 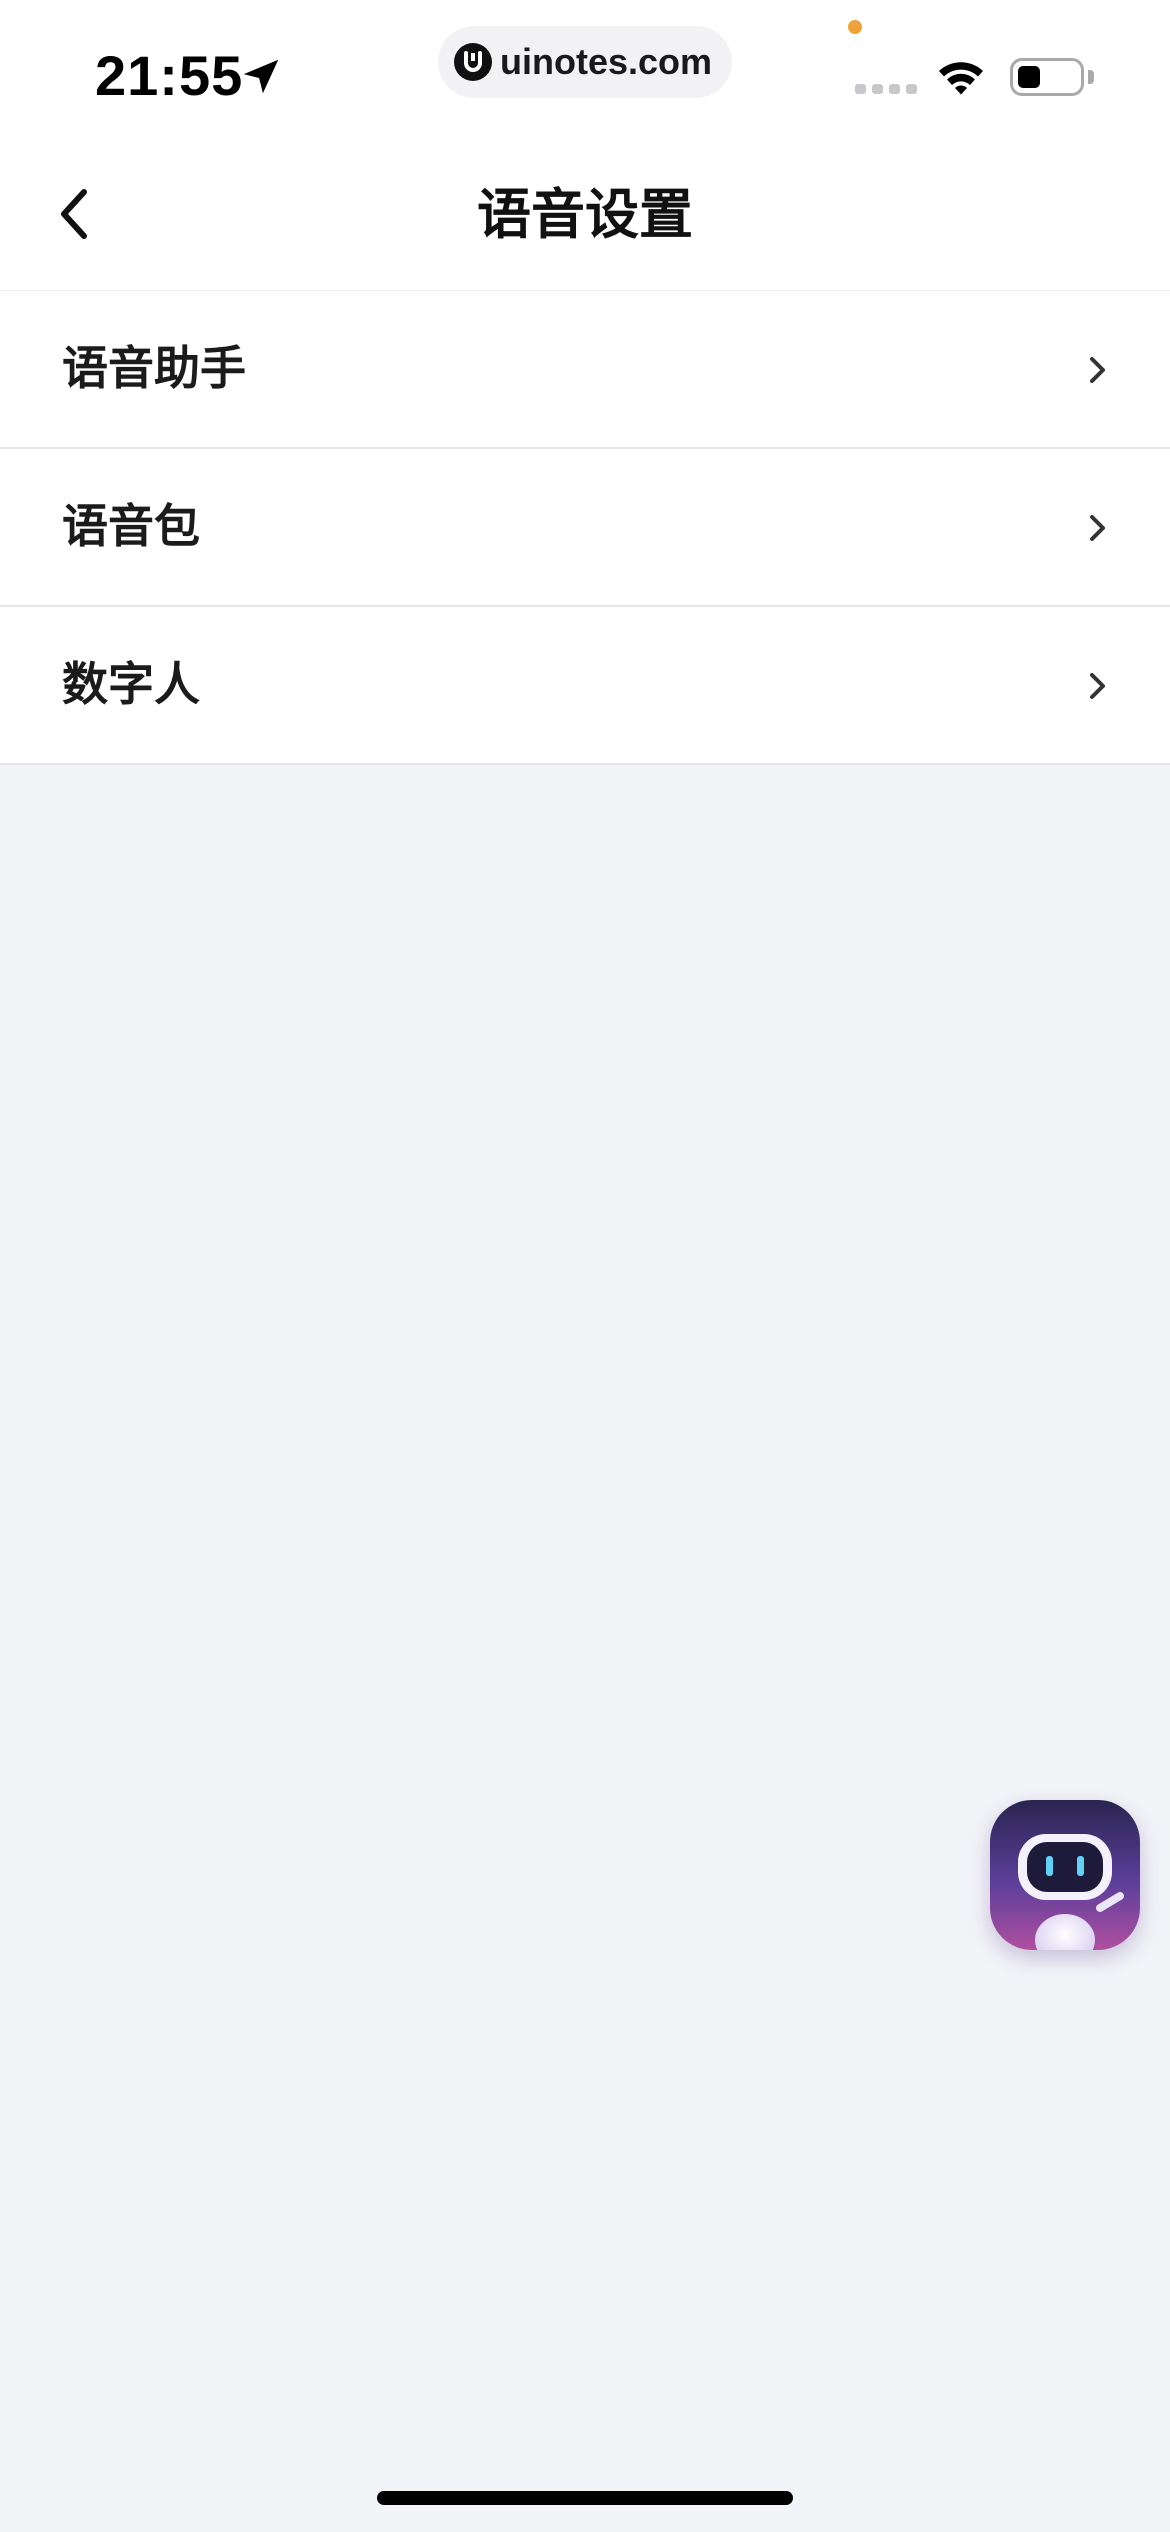 I want to click on recording-indicator-dot, so click(x=855, y=27).